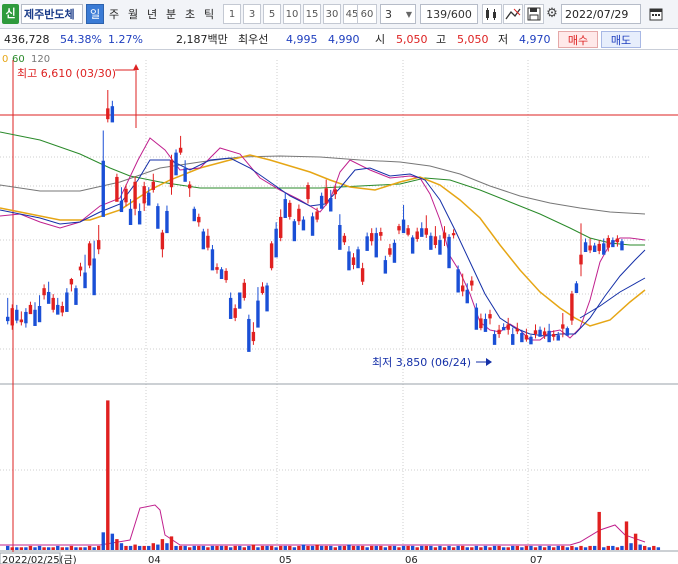  I want to click on interval-1-button: 1, so click(232, 14).